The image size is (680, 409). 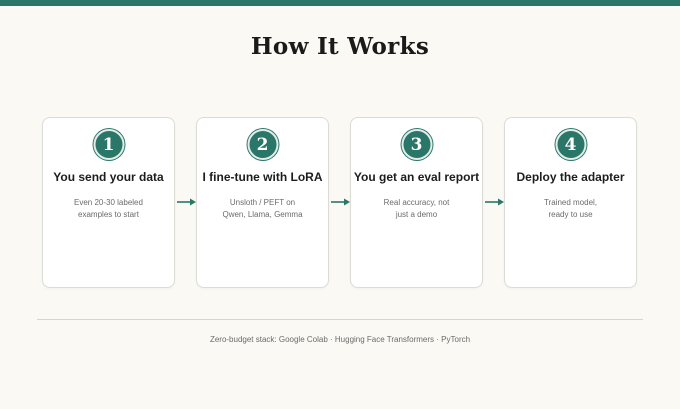 What do you see at coordinates (262, 214) in the screenshot?
I see `step-description-line: Qwen, Llama, Gemma` at bounding box center [262, 214].